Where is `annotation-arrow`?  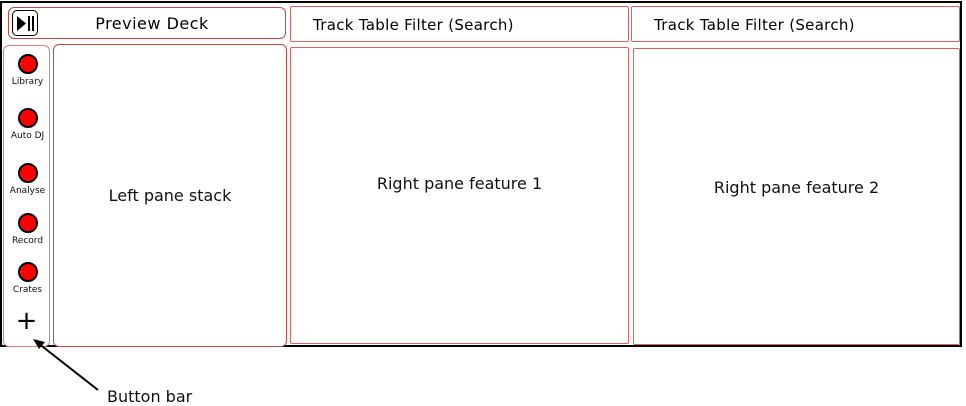
annotation-arrow is located at coordinates (66, 365).